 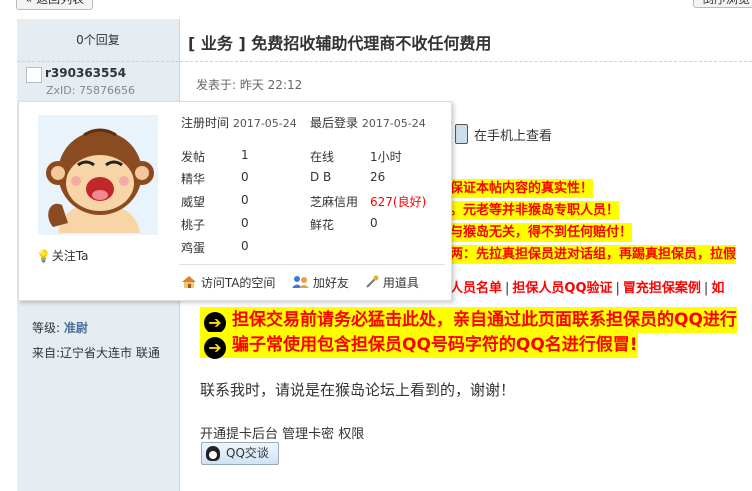 What do you see at coordinates (378, 177) in the screenshot?
I see `stat-value: 26` at bounding box center [378, 177].